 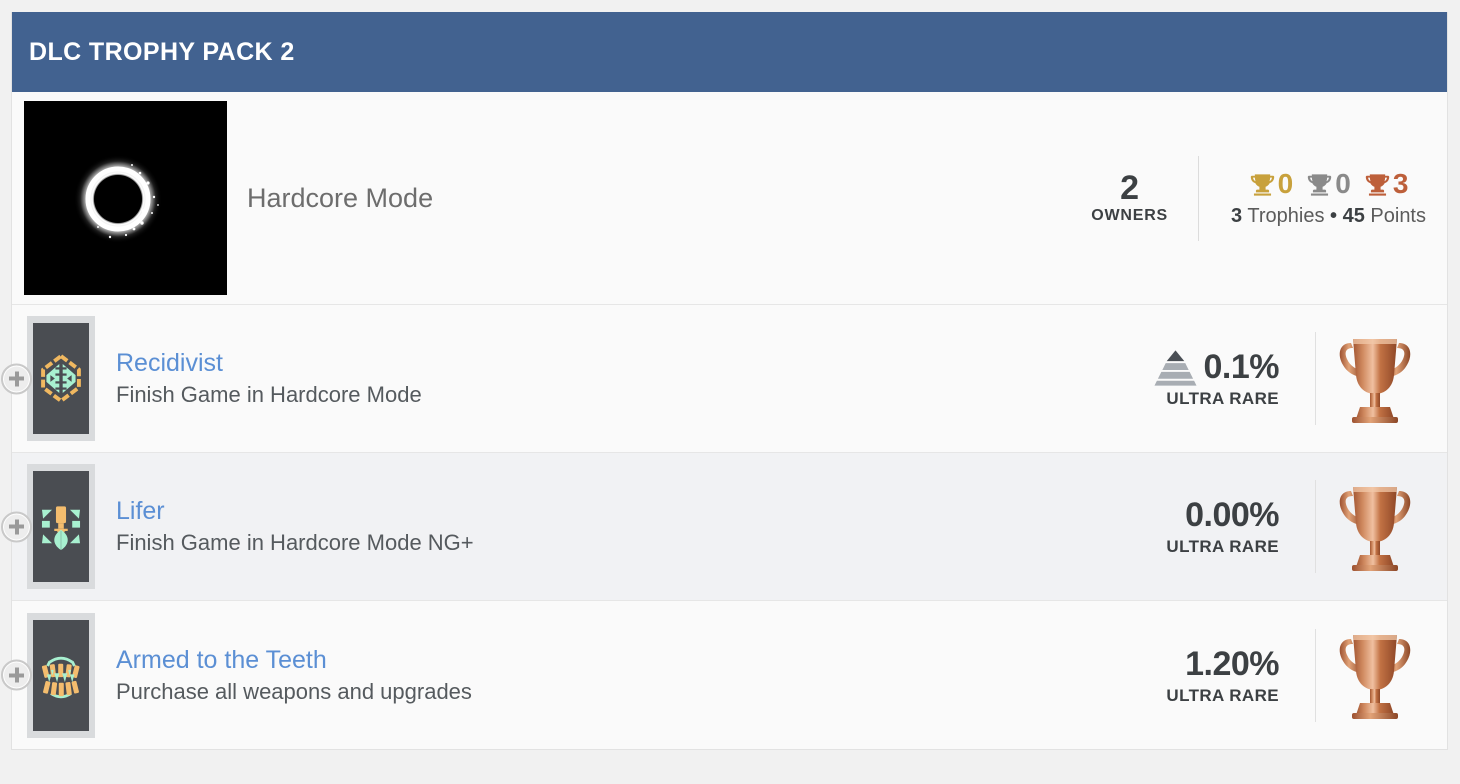 I want to click on trophy-rarity-block: 1.20% ULTRA RARE, so click(x=1240, y=675).